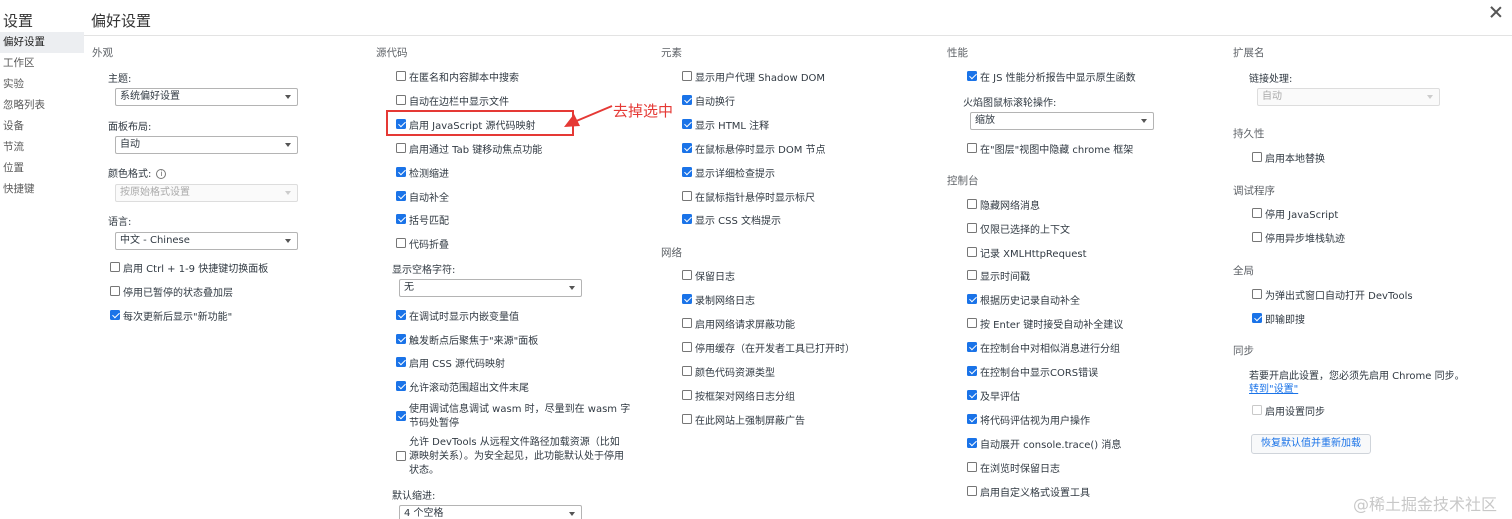  Describe the element at coordinates (1273, 387) in the screenshot. I see `go-to-settings-link: 转到"设置"` at that location.